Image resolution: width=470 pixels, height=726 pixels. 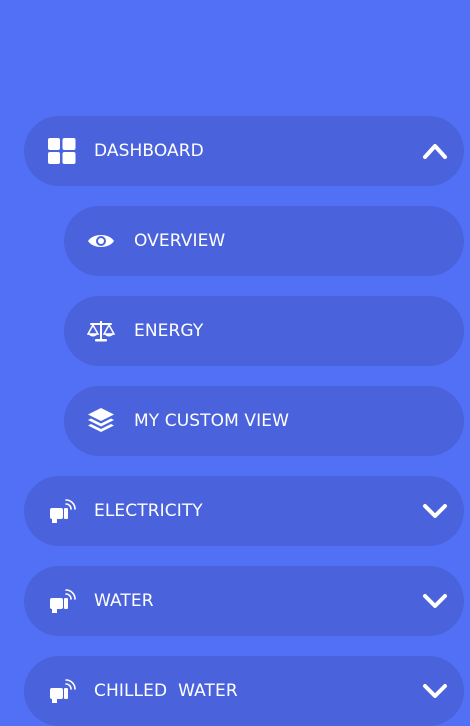 I want to click on menu-item-electricity: ELECTRICITY, so click(x=244, y=511).